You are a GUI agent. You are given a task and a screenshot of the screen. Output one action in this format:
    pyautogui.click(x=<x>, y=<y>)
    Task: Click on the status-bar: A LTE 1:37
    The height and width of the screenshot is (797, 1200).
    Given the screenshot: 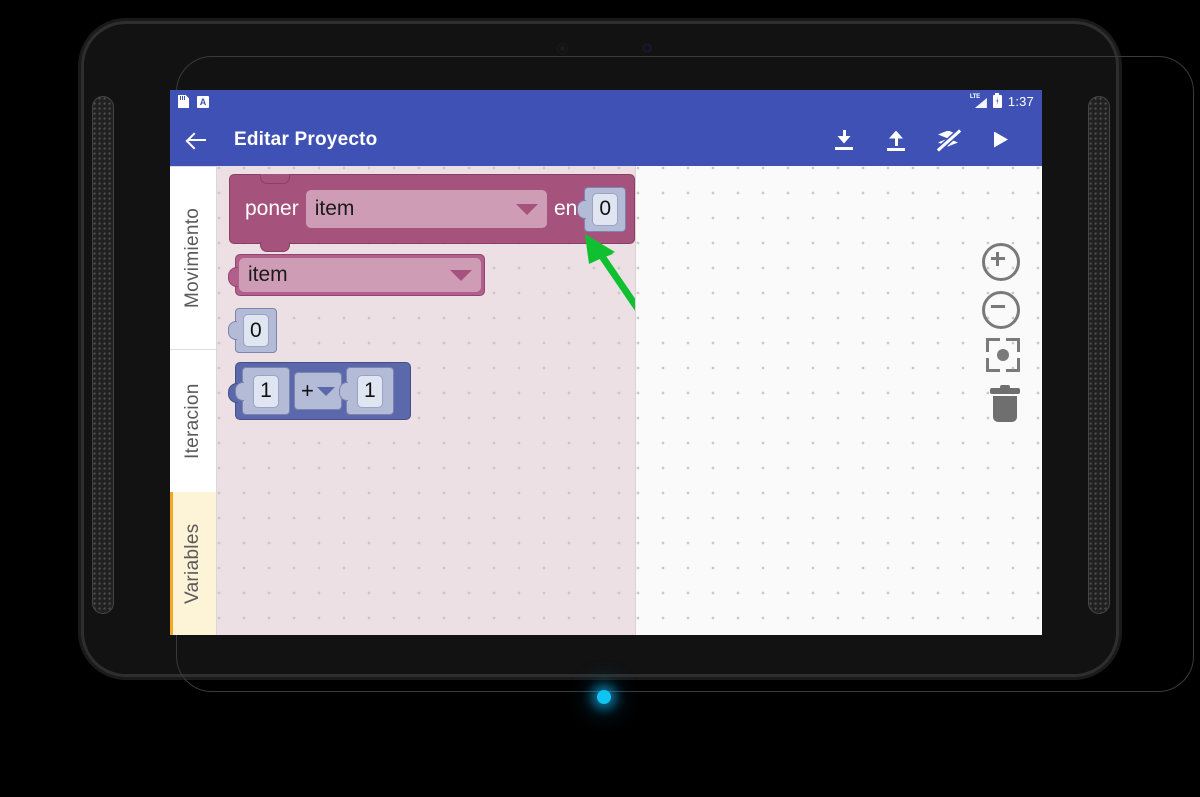 What is the action you would take?
    pyautogui.click(x=606, y=101)
    